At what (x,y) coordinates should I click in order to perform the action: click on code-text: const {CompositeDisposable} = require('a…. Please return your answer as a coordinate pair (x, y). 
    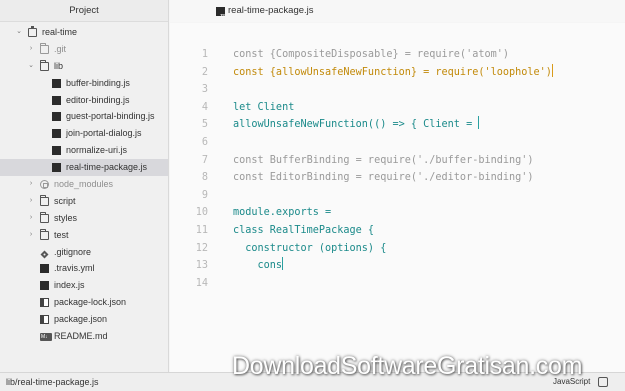
    Looking at the image, I should click on (371, 55).